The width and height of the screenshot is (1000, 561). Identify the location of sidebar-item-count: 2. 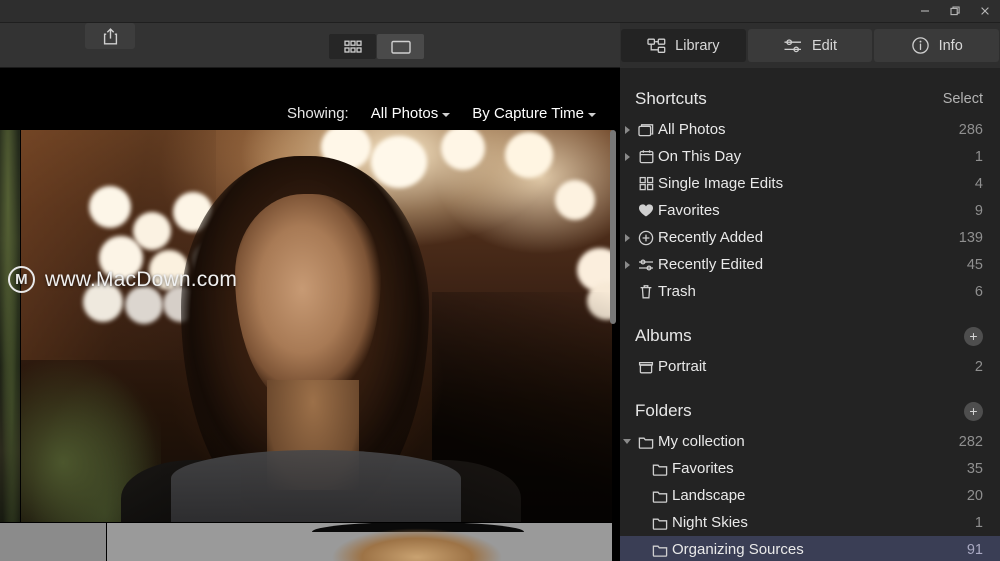
(978, 366).